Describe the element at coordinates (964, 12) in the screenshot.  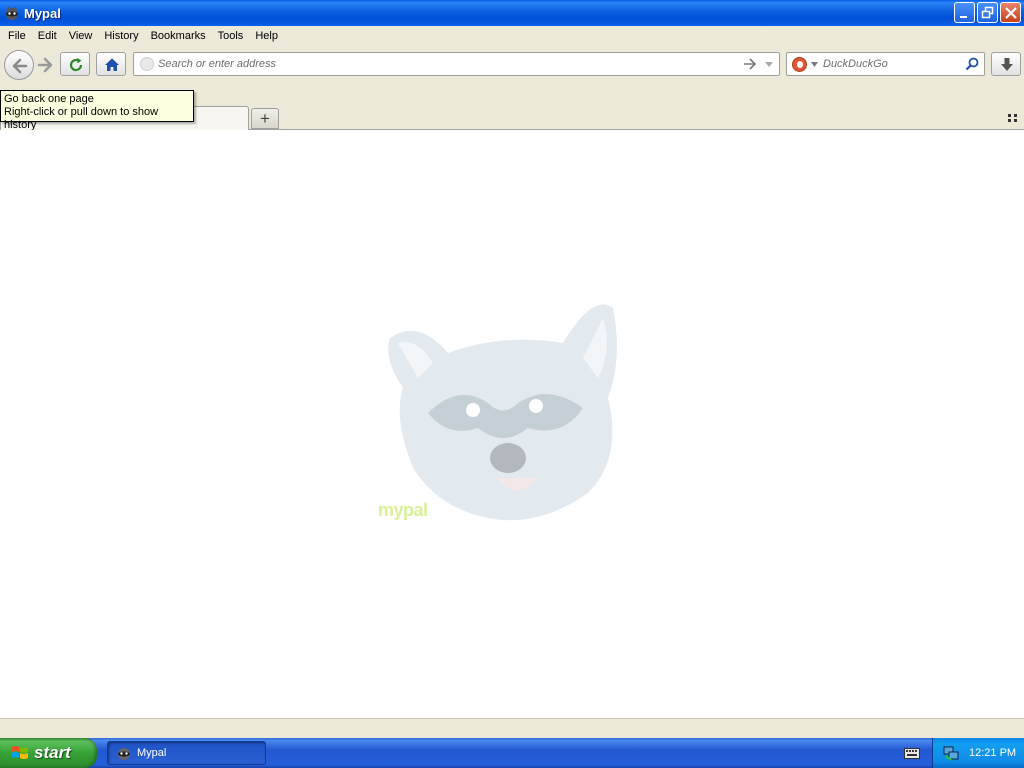
I see `minimize-button` at that location.